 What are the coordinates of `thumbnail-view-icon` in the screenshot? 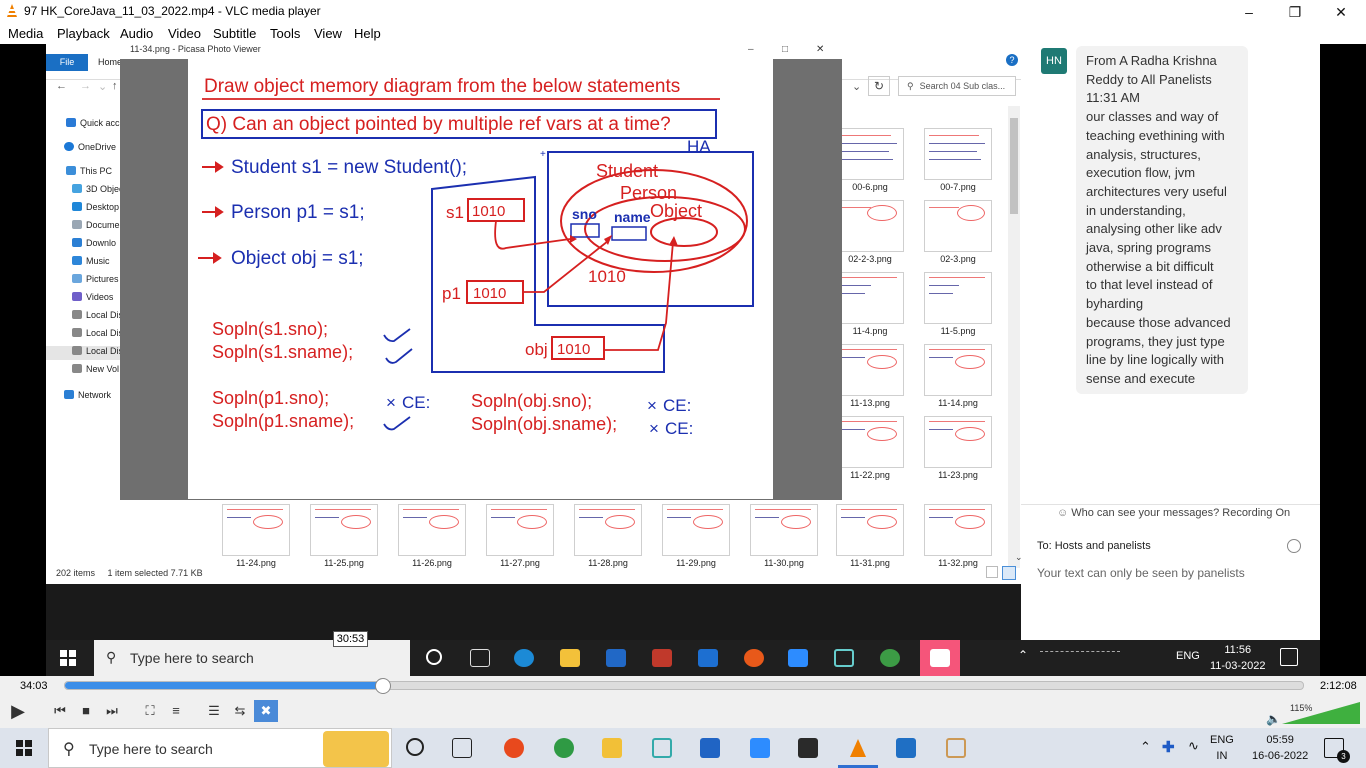 It's located at (1009, 573).